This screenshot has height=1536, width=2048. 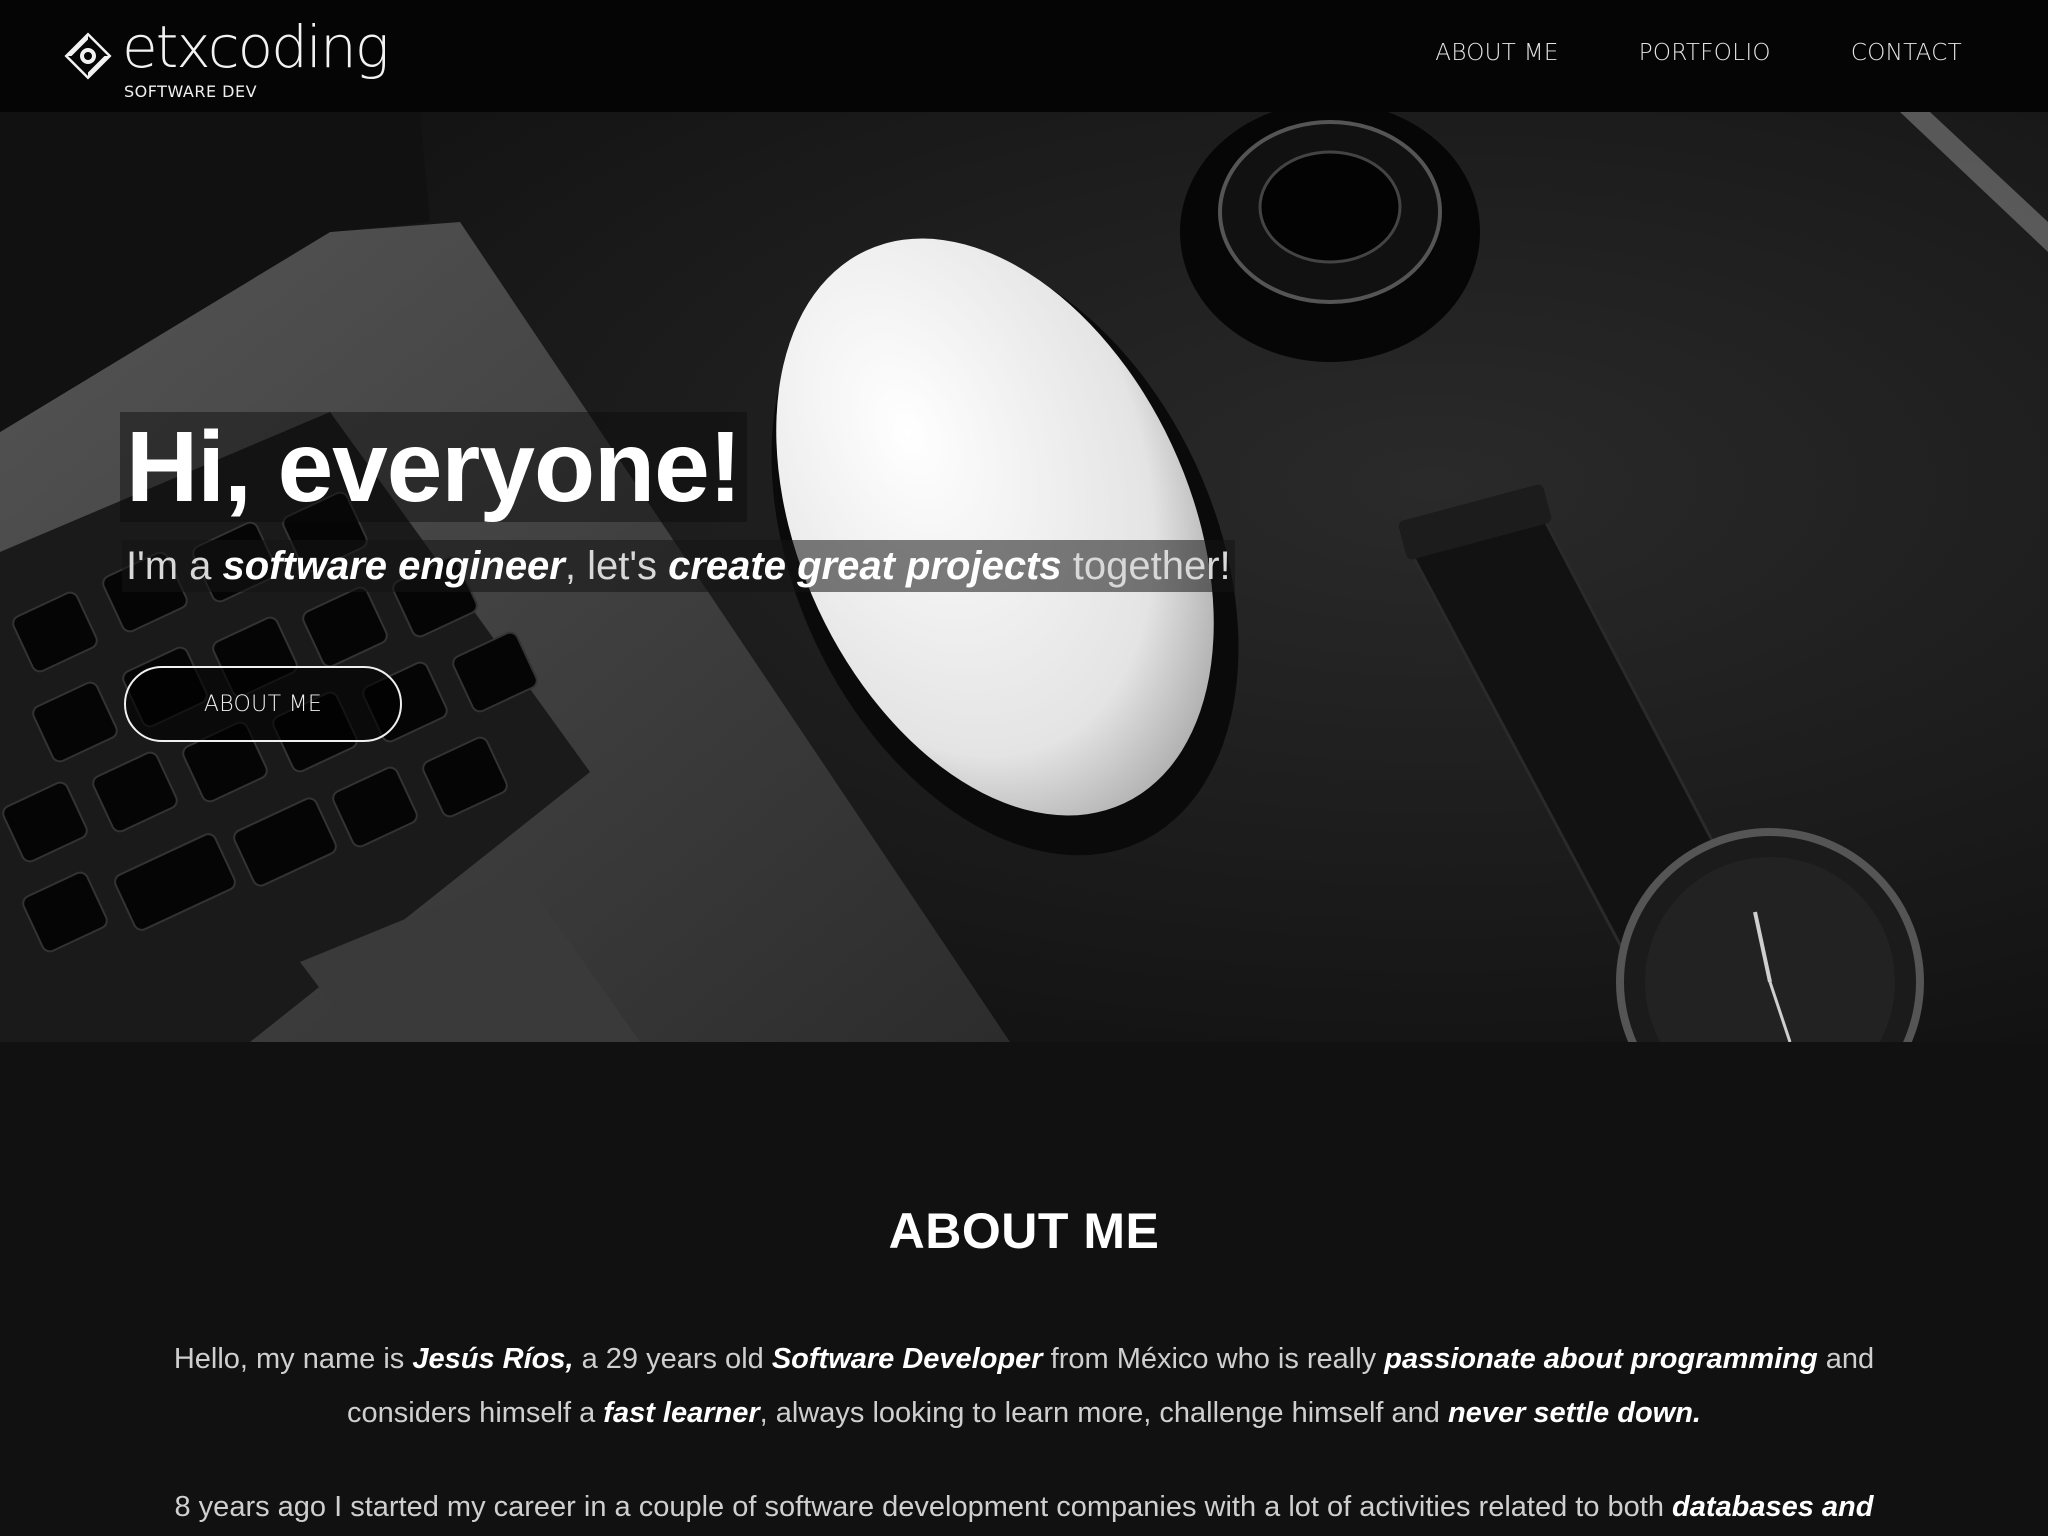 What do you see at coordinates (493, 1359) in the screenshot?
I see `about-p1-emph-1: Jesús Ríos,` at bounding box center [493, 1359].